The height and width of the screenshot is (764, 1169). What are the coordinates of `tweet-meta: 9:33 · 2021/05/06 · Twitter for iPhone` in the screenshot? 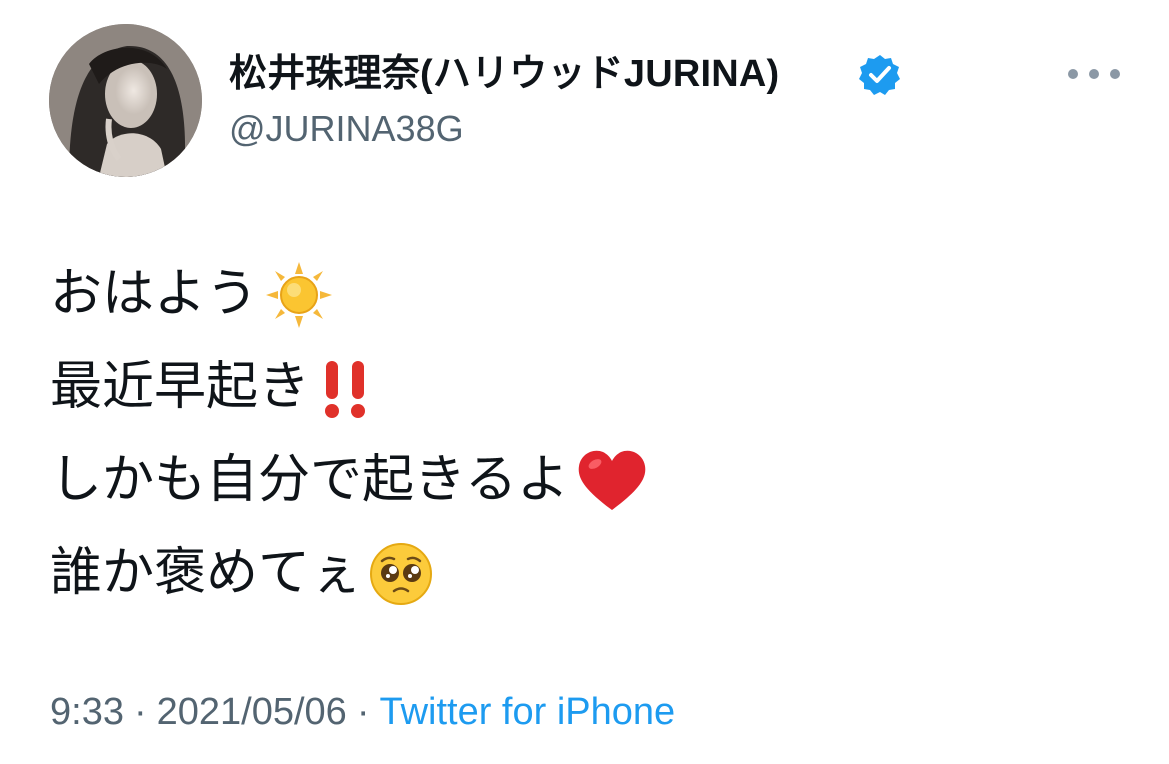 It's located at (362, 712).